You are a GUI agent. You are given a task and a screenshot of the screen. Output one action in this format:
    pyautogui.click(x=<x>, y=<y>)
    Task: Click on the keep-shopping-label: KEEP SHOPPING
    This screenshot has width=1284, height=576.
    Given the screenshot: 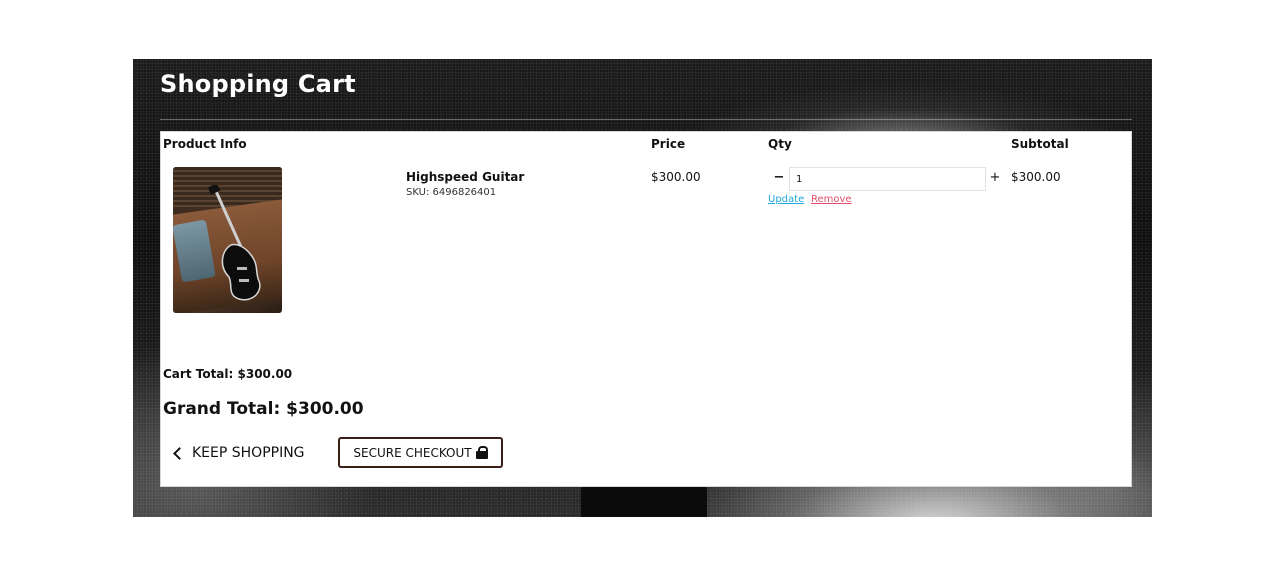 What is the action you would take?
    pyautogui.click(x=248, y=453)
    